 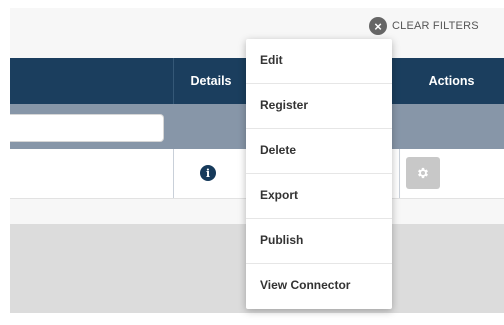 What do you see at coordinates (319, 196) in the screenshot?
I see `menu-item-export: Export` at bounding box center [319, 196].